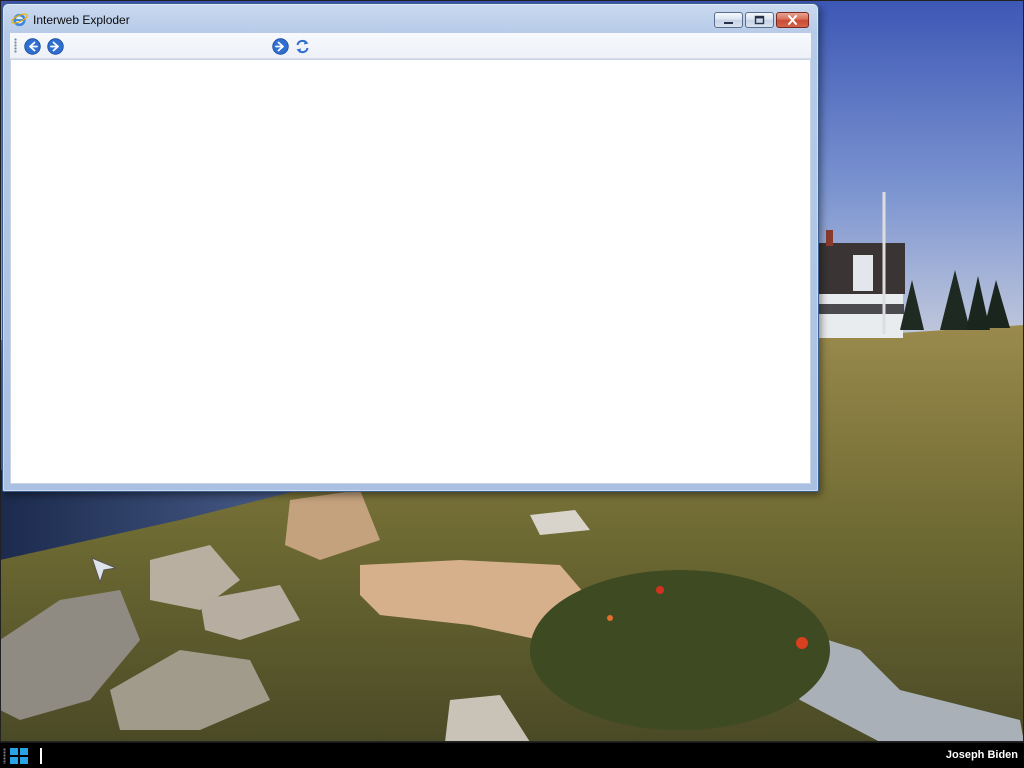 The image size is (1024, 768). I want to click on maximize-icon, so click(759, 20).